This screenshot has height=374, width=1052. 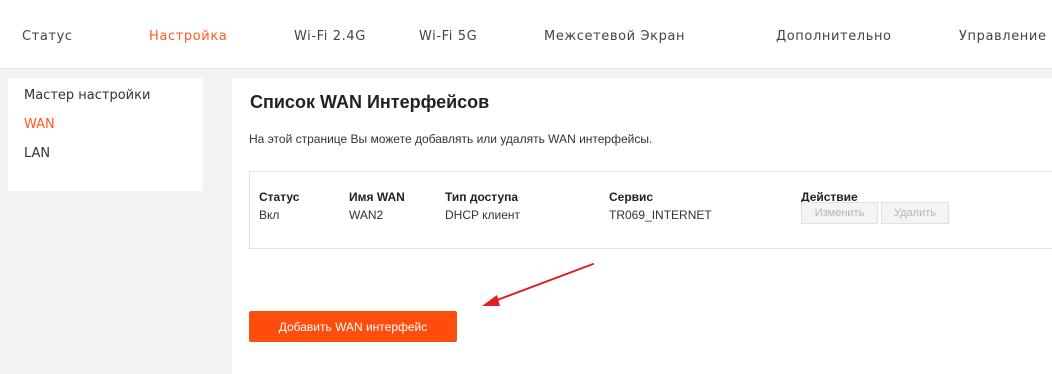 I want to click on nav-tab-advanced: Дополнительно, so click(x=834, y=36).